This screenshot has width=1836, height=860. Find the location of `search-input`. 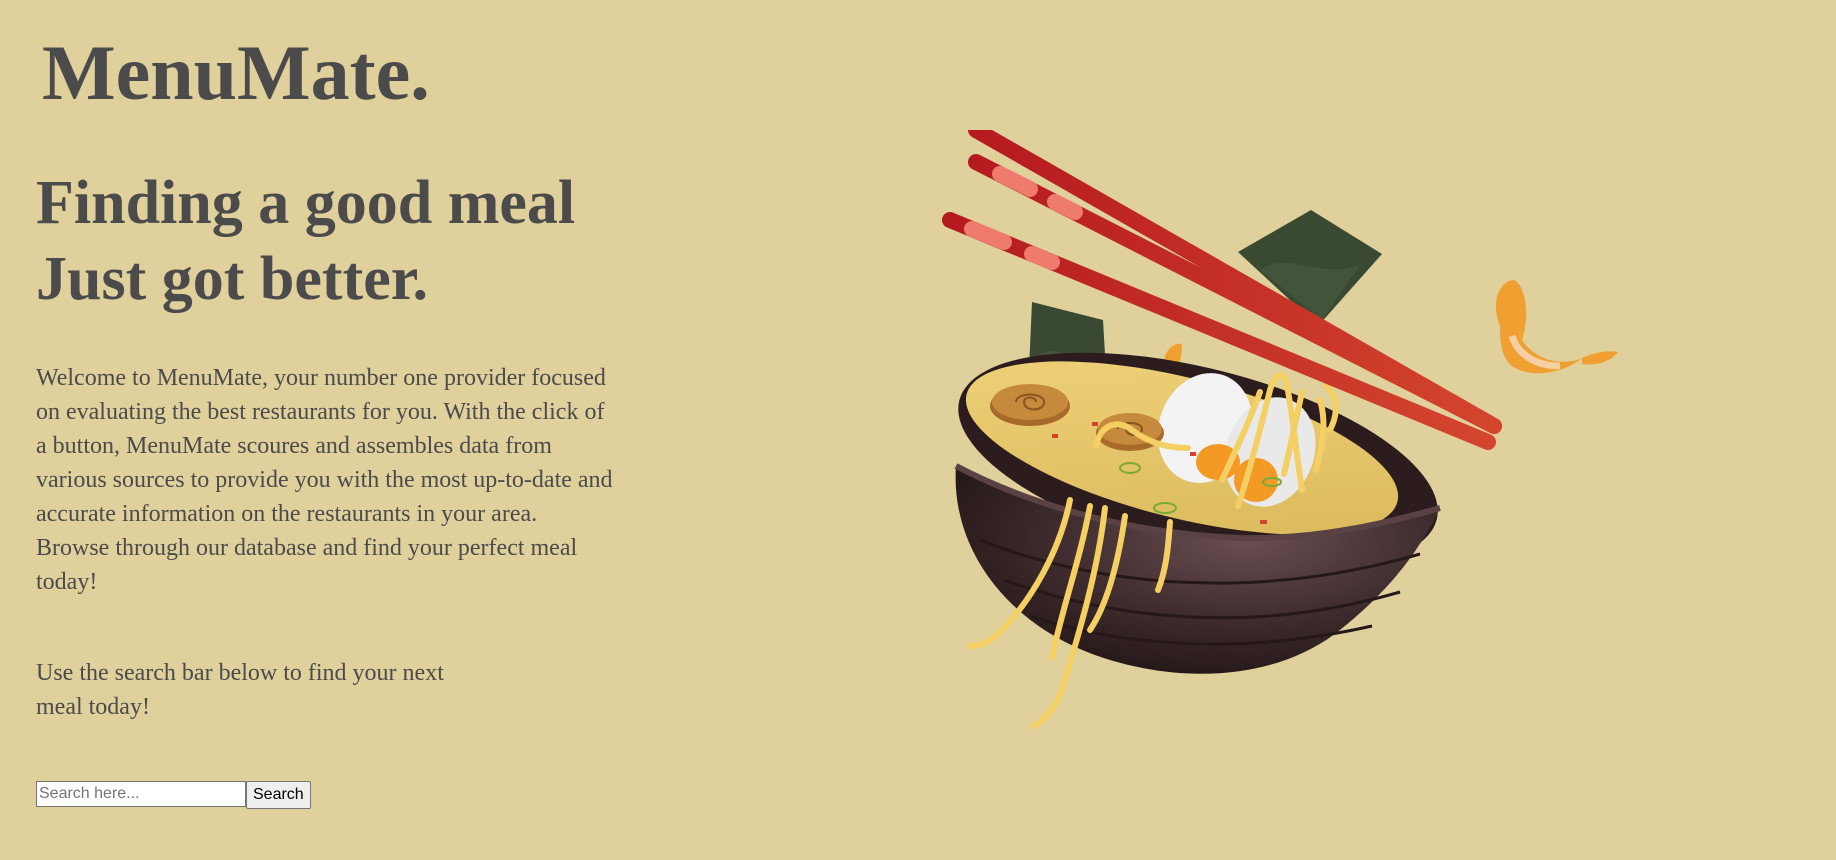

search-input is located at coordinates (141, 794).